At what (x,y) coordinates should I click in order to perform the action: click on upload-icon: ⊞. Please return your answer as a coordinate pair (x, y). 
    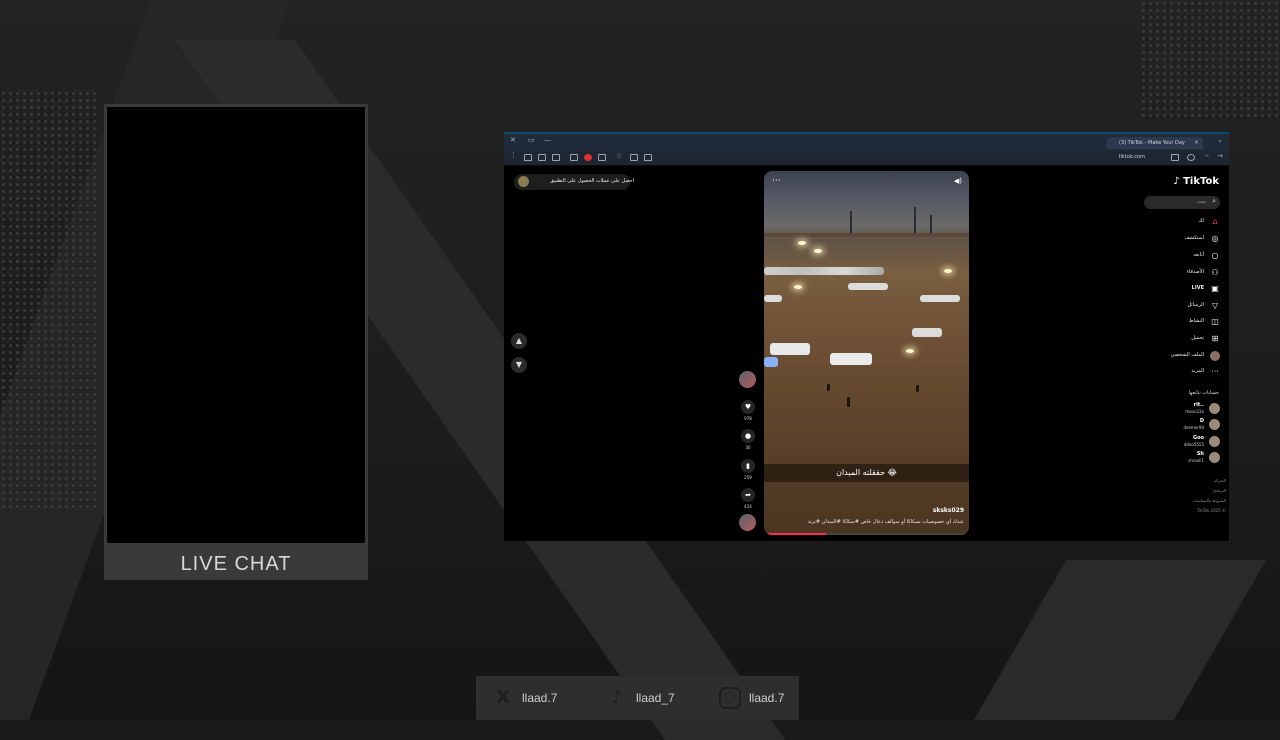
    Looking at the image, I should click on (1215, 338).